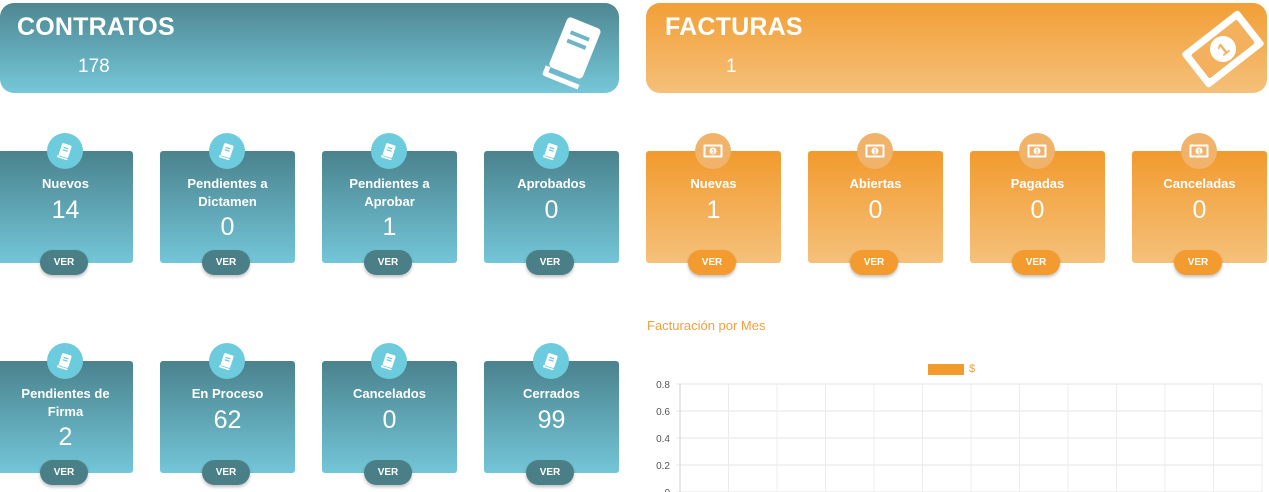 Image resolution: width=1269 pixels, height=492 pixels. I want to click on card-label: En Proceso, so click(227, 393).